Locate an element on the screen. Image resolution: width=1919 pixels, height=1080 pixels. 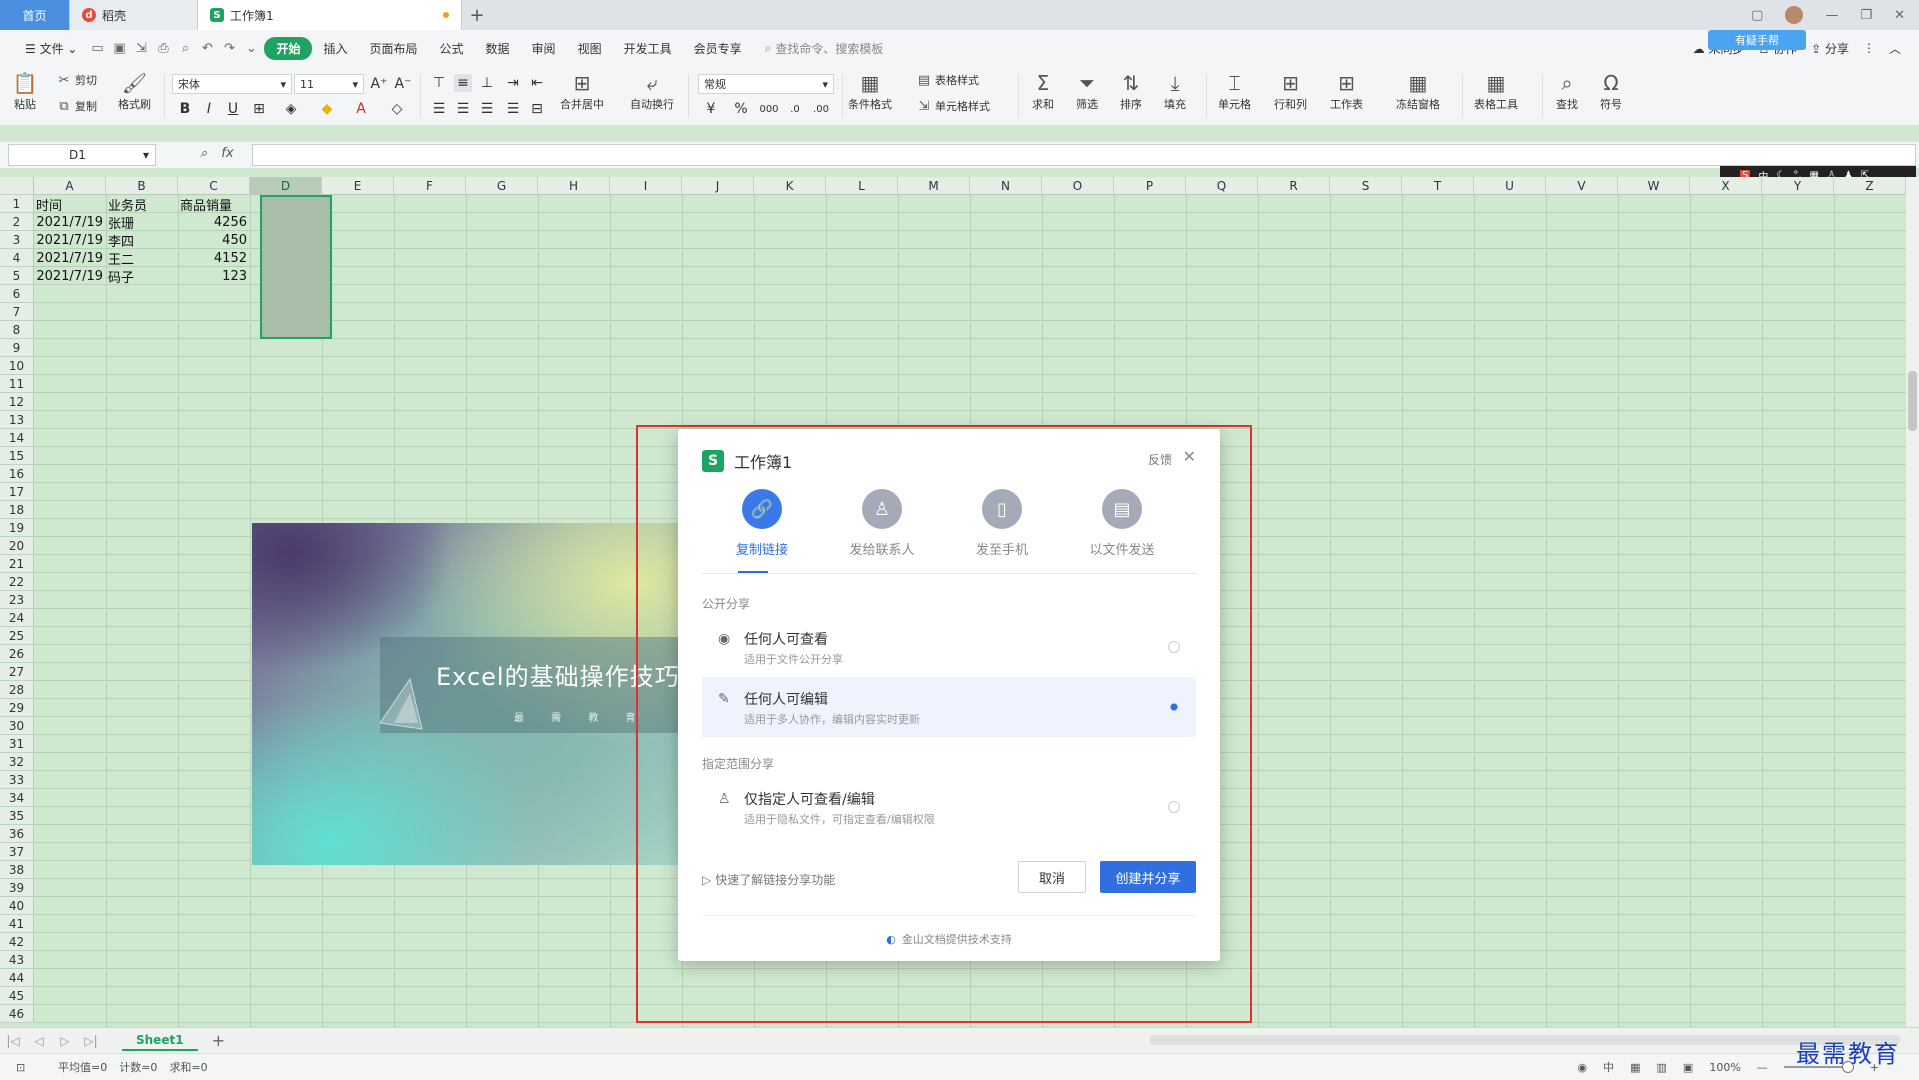
row-header-15: 15 is located at coordinates (17, 456).